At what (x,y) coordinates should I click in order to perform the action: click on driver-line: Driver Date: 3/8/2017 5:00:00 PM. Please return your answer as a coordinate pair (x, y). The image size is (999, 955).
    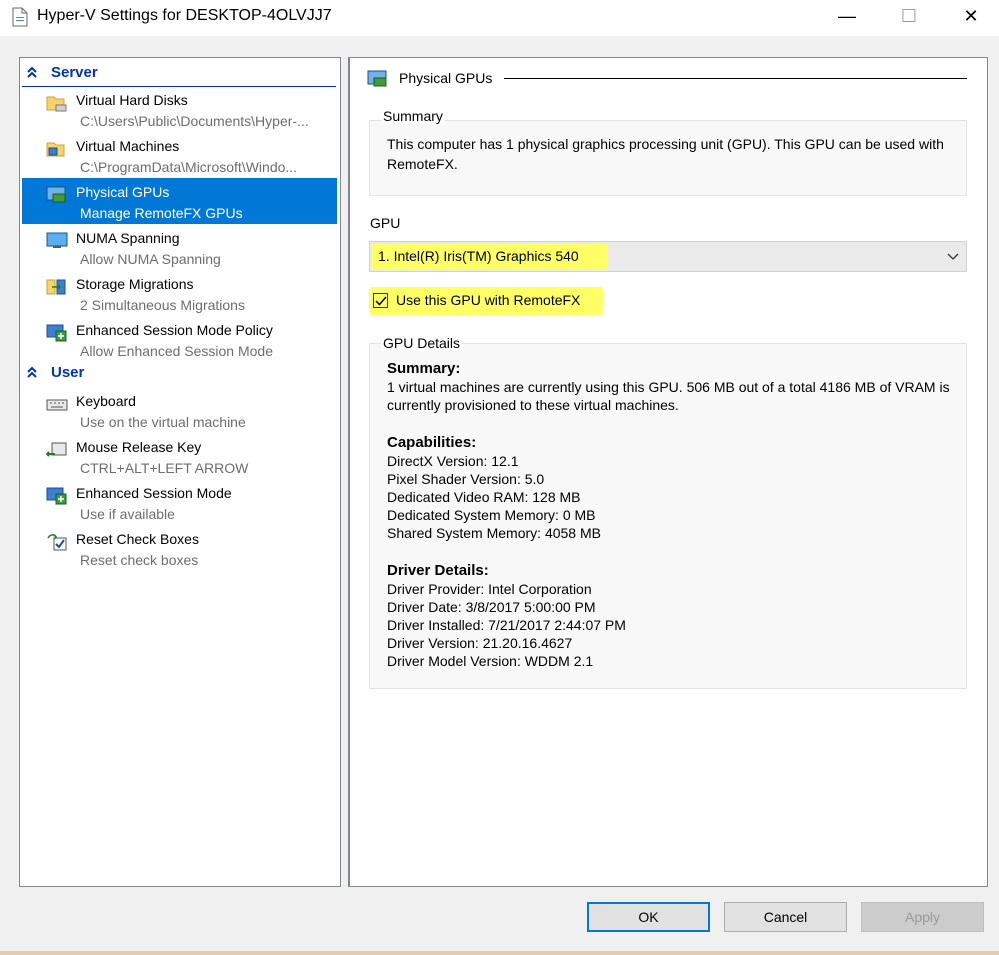
    Looking at the image, I should click on (491, 607).